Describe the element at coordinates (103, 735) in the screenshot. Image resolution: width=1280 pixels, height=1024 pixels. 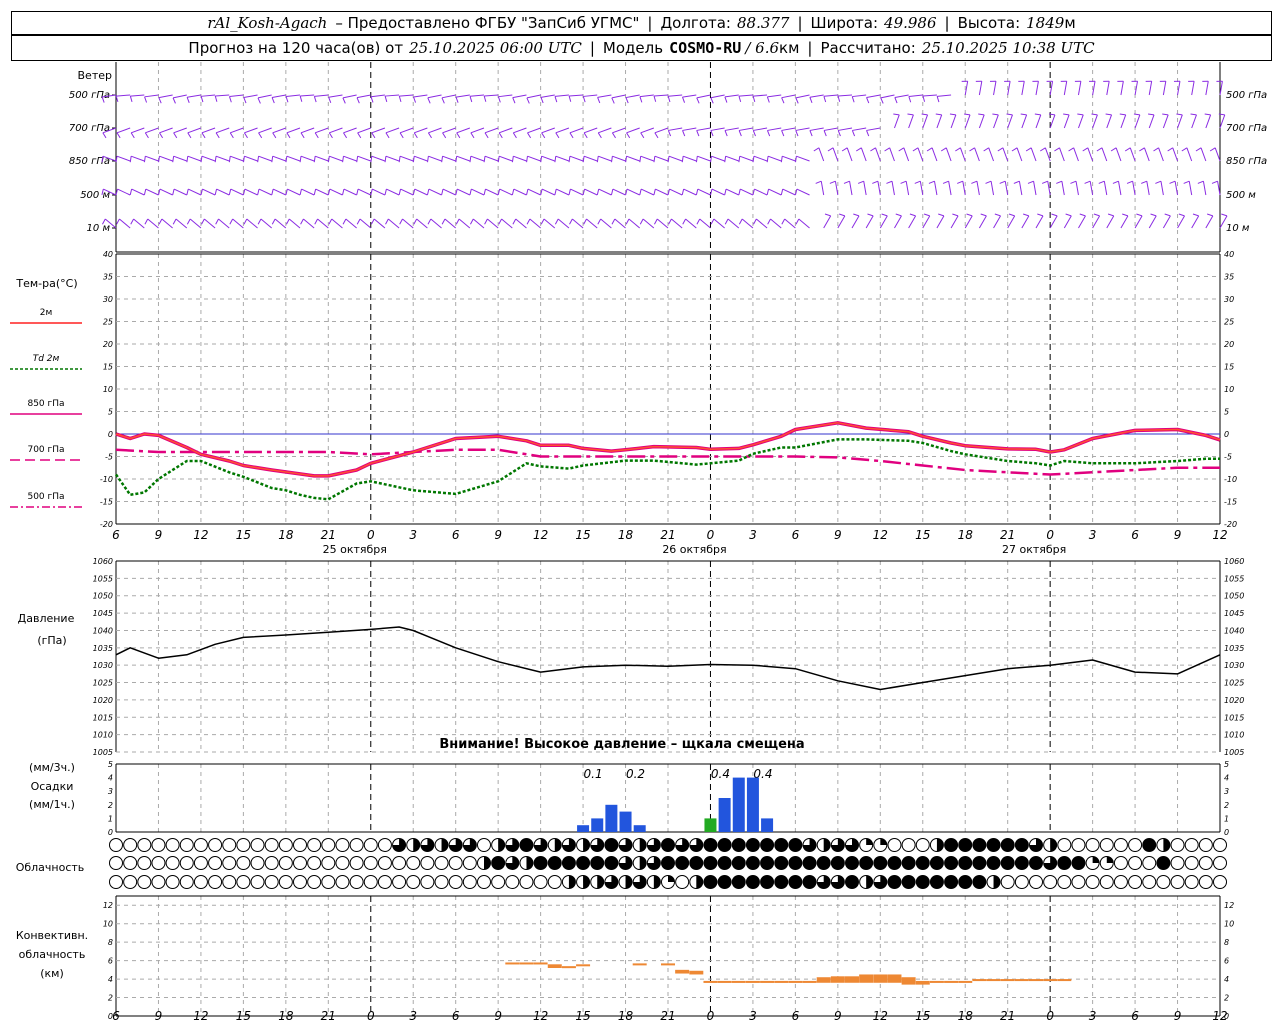
I see `pres-ytick-left: 1010` at that location.